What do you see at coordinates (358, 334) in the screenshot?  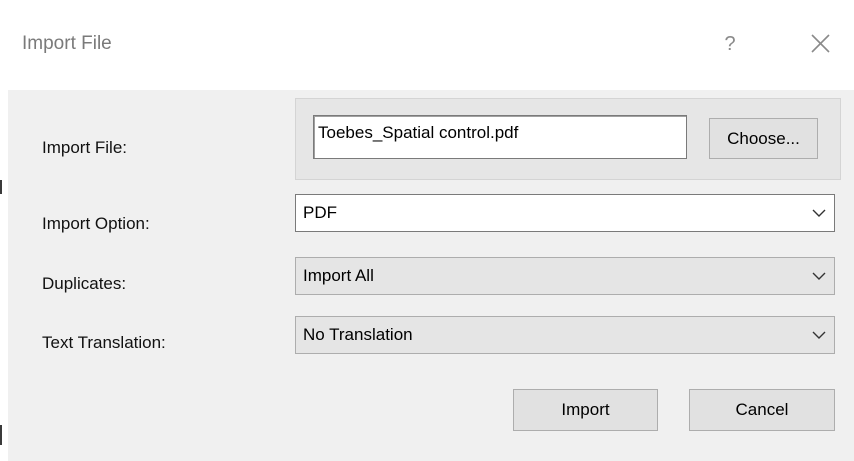 I see `text-translation-value: No Translation` at bounding box center [358, 334].